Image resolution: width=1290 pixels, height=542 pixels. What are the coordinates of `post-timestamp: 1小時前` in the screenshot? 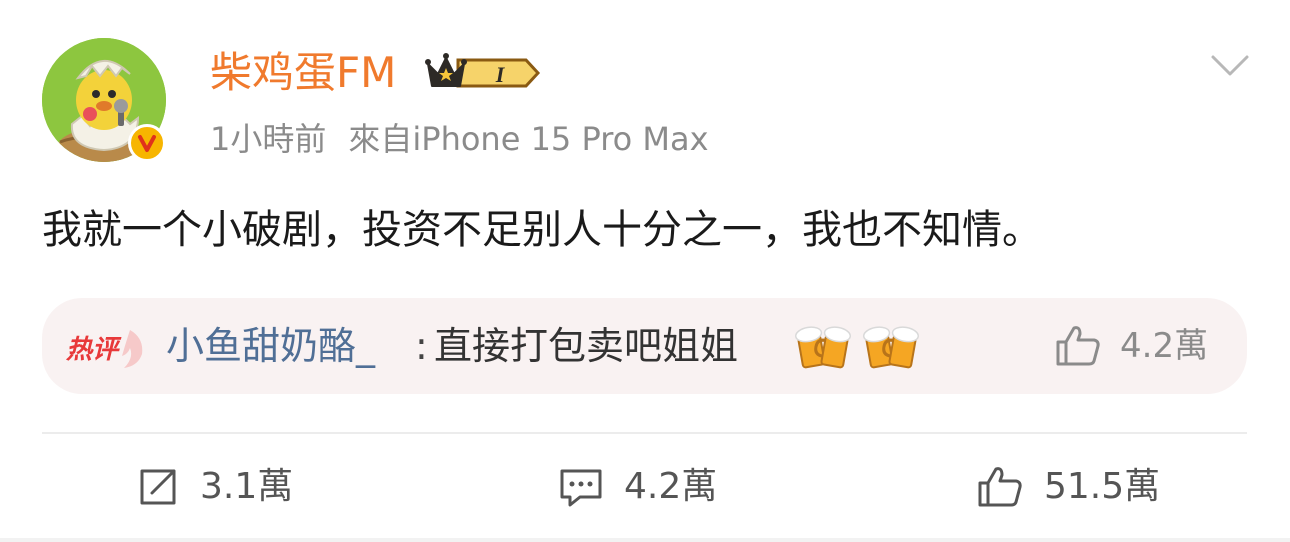 It's located at (268, 139).